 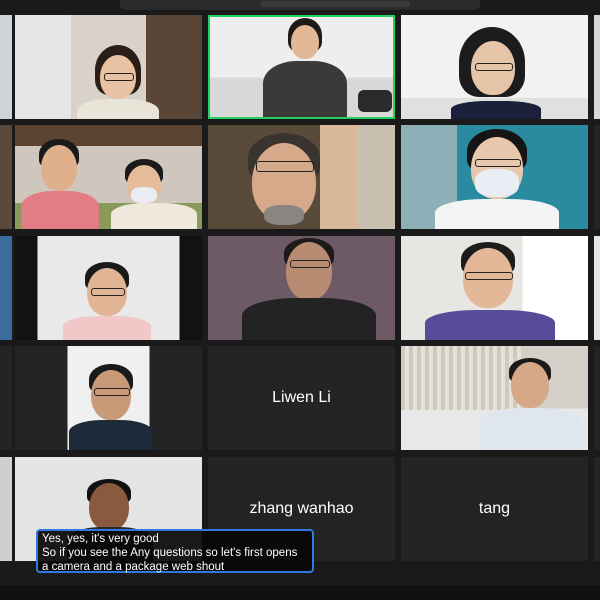 I want to click on participant-name: Liwen Li, so click(x=301, y=397).